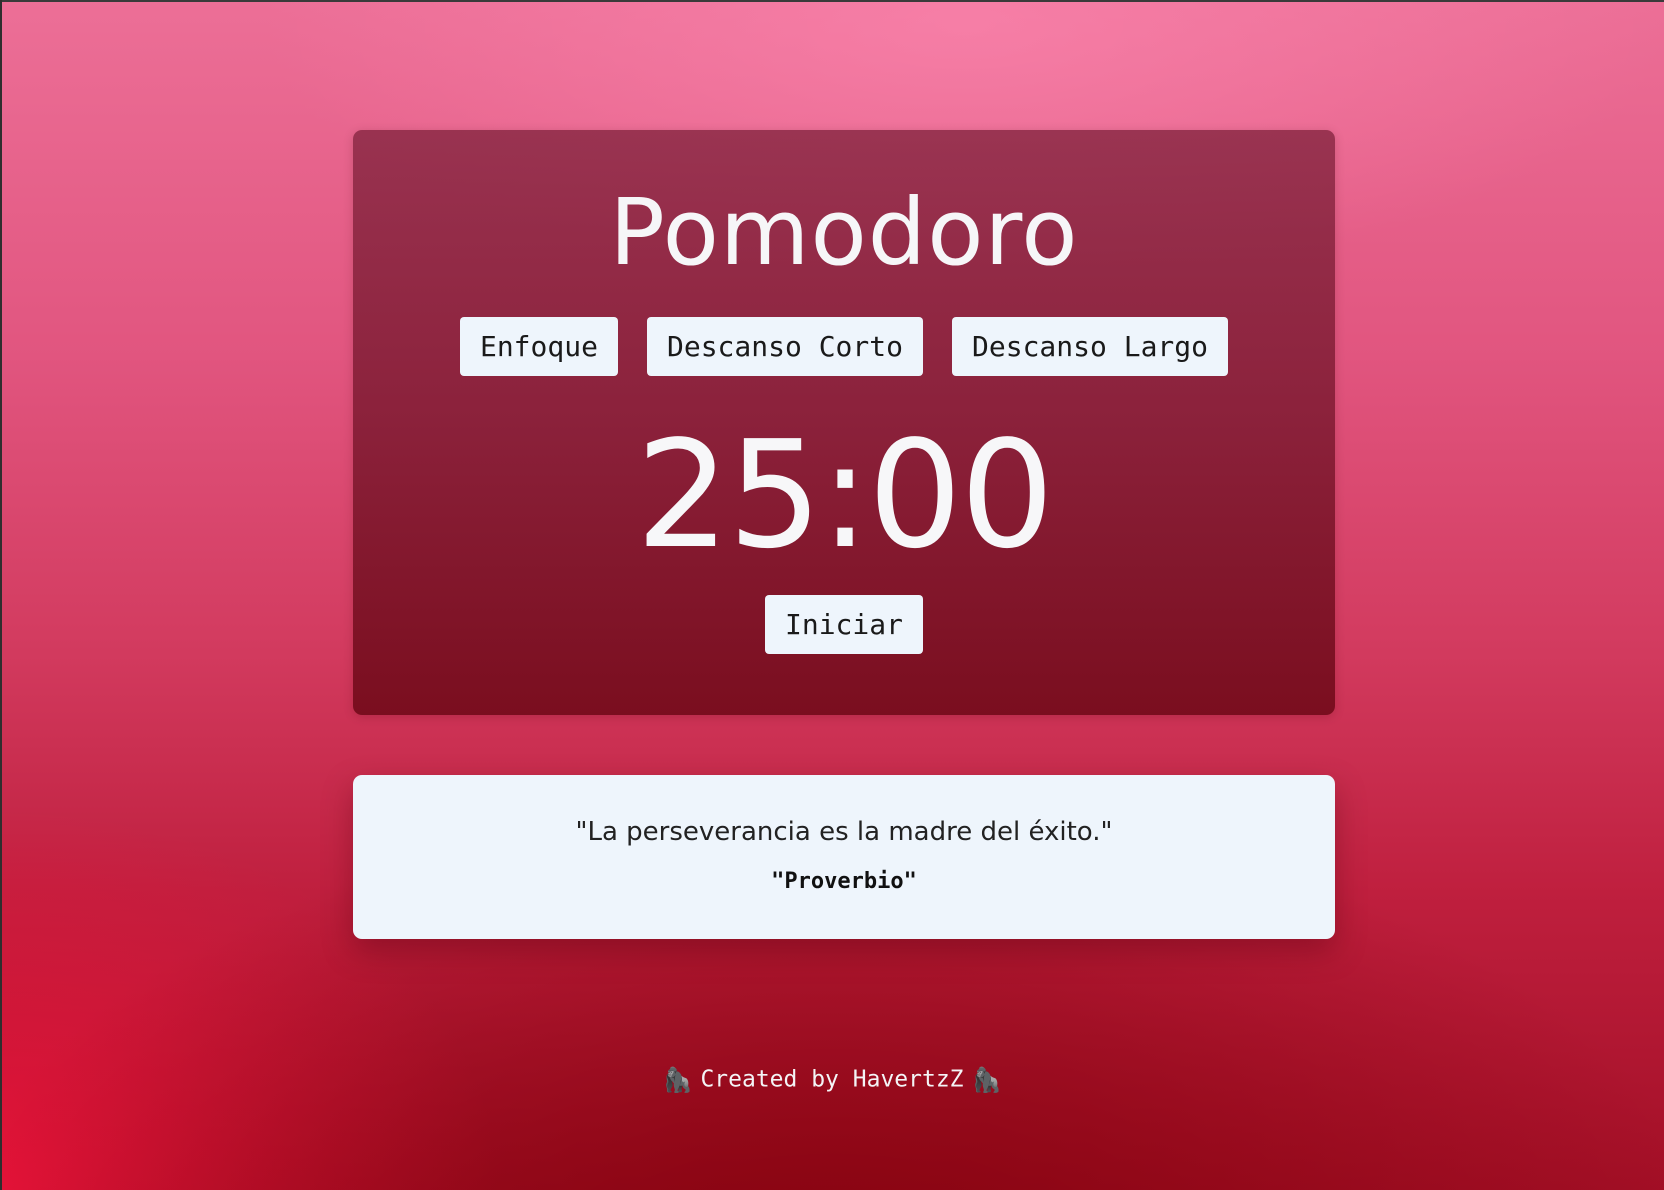  Describe the element at coordinates (1, 595) in the screenshot. I see `window-left-border` at that location.